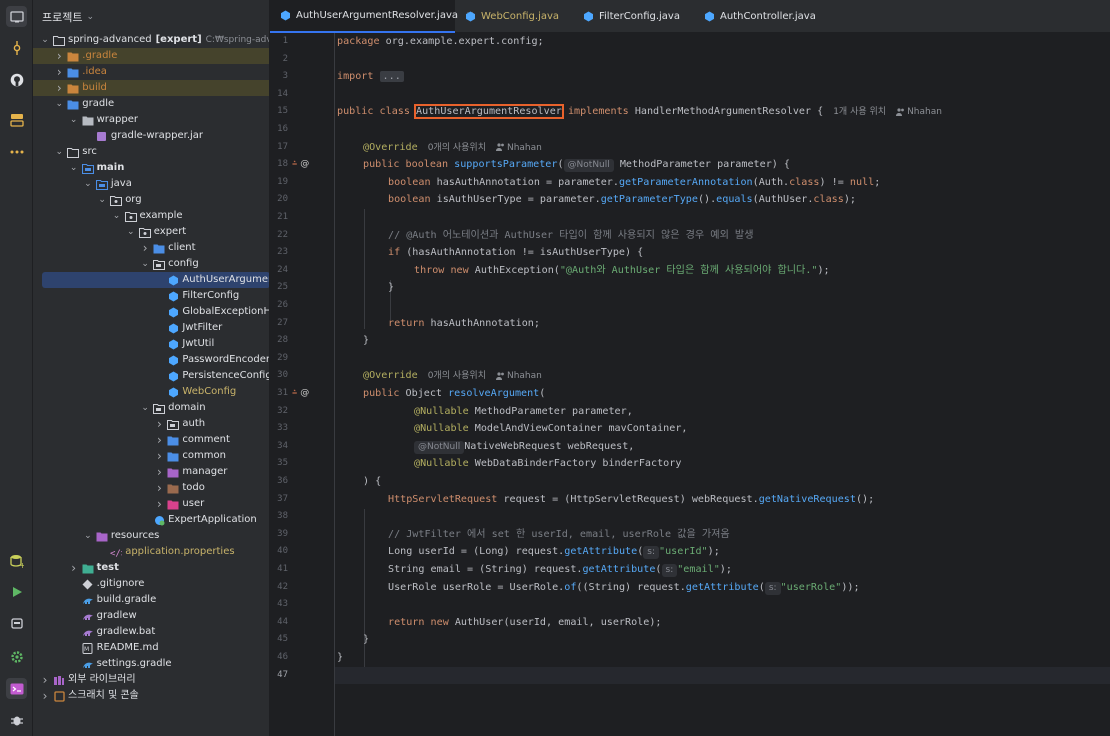 This screenshot has width=1110, height=736. I want to click on tree-item: › todo, so click(151, 488).